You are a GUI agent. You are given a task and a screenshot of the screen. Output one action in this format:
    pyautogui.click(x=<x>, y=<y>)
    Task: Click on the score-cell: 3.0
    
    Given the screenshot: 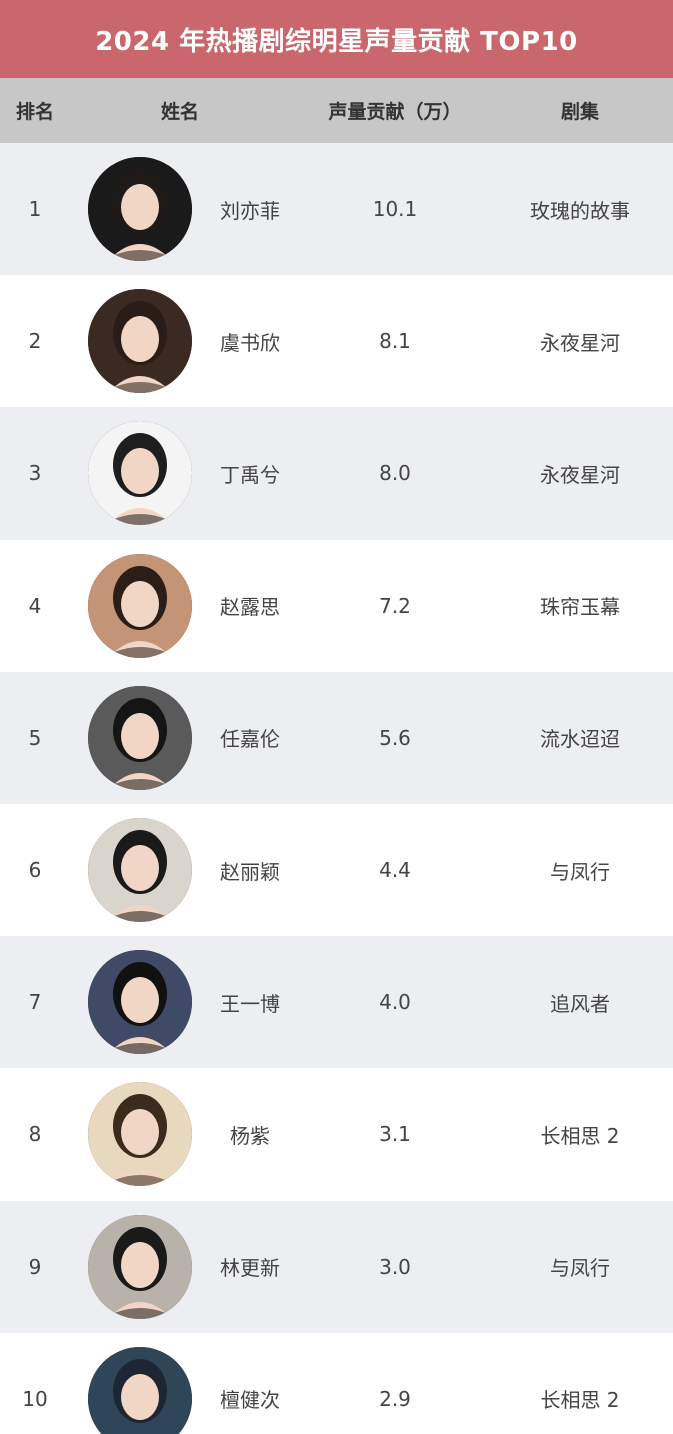 What is the action you would take?
    pyautogui.click(x=395, y=1266)
    